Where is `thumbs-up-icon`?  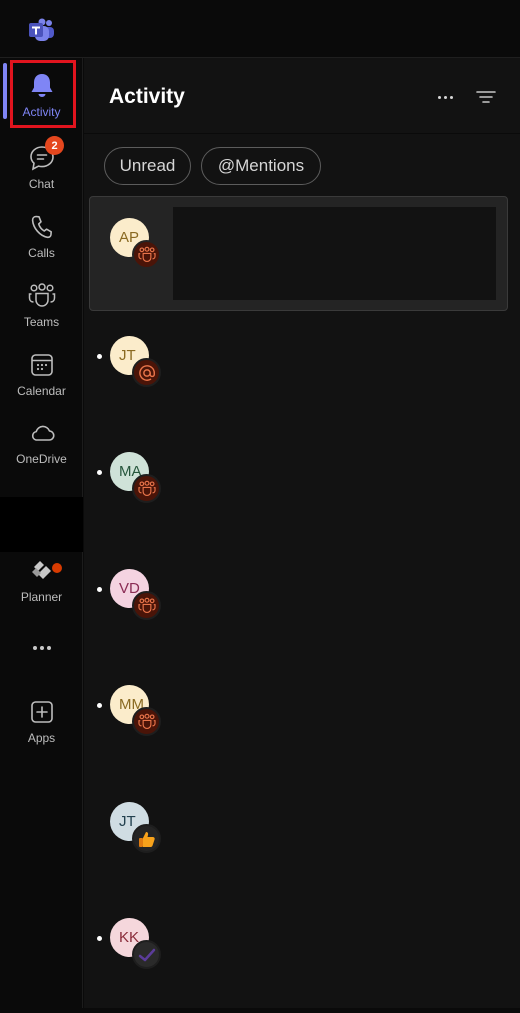 thumbs-up-icon is located at coordinates (146, 838).